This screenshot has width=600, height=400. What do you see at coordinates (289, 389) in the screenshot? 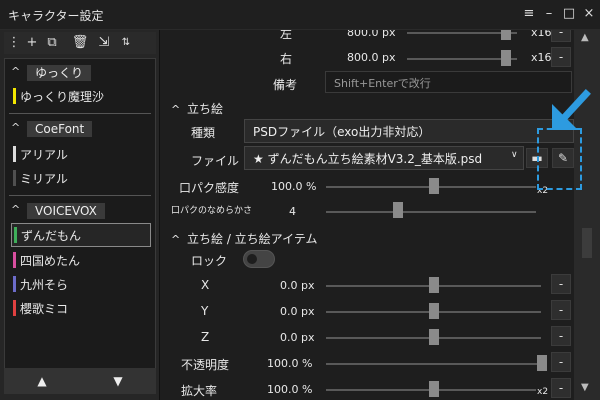
I see `scale-value: 100.0 %` at bounding box center [289, 389].